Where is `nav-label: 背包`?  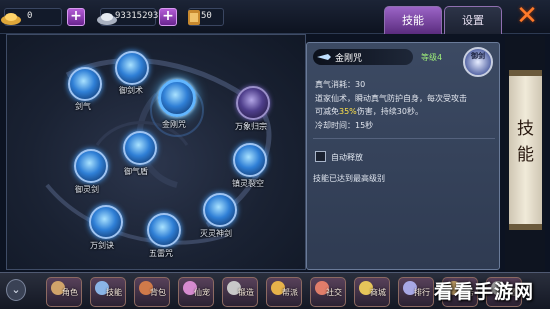
nav-label: 背包 is located at coordinates (158, 292).